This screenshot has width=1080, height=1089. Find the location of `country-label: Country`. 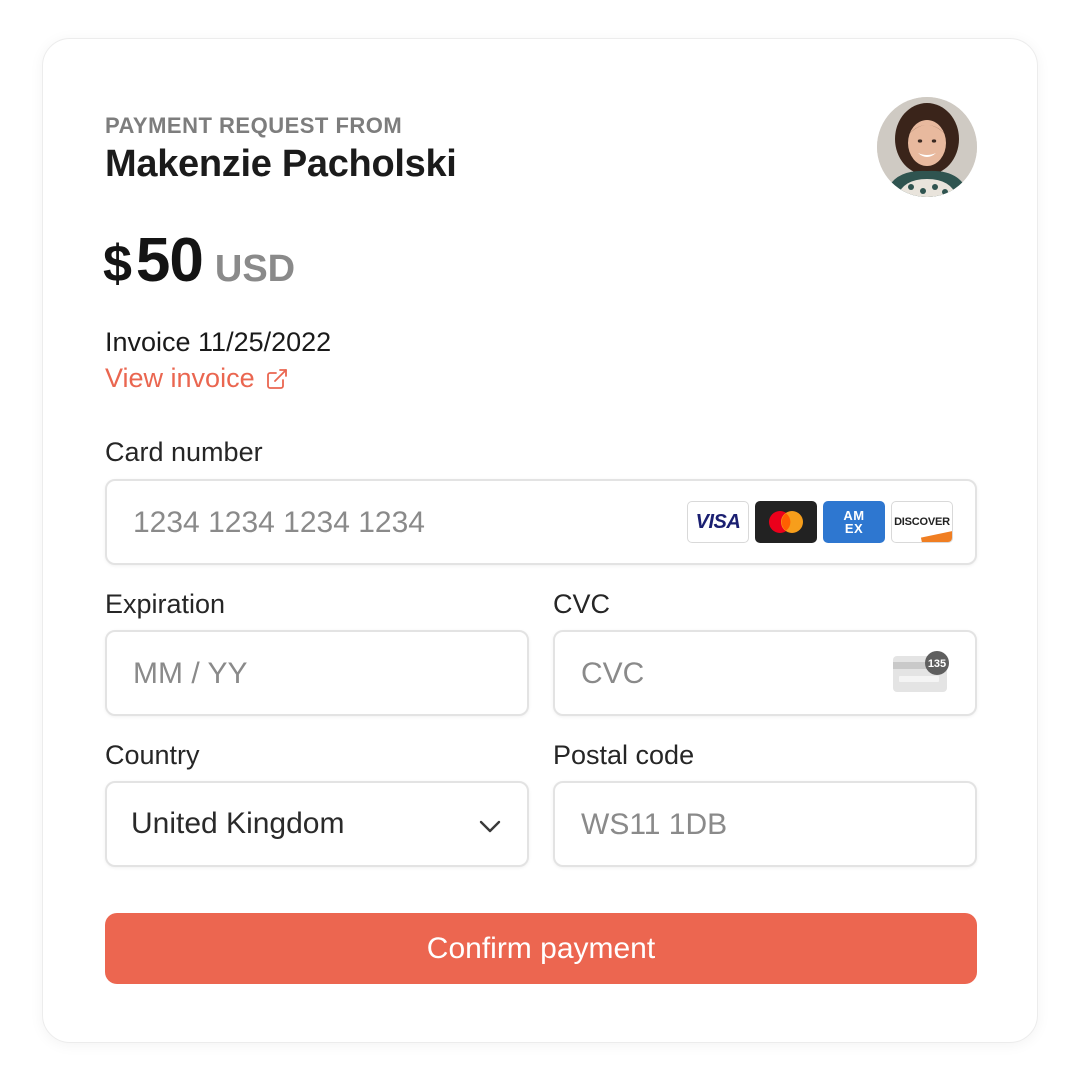

country-label: Country is located at coordinates (152, 755).